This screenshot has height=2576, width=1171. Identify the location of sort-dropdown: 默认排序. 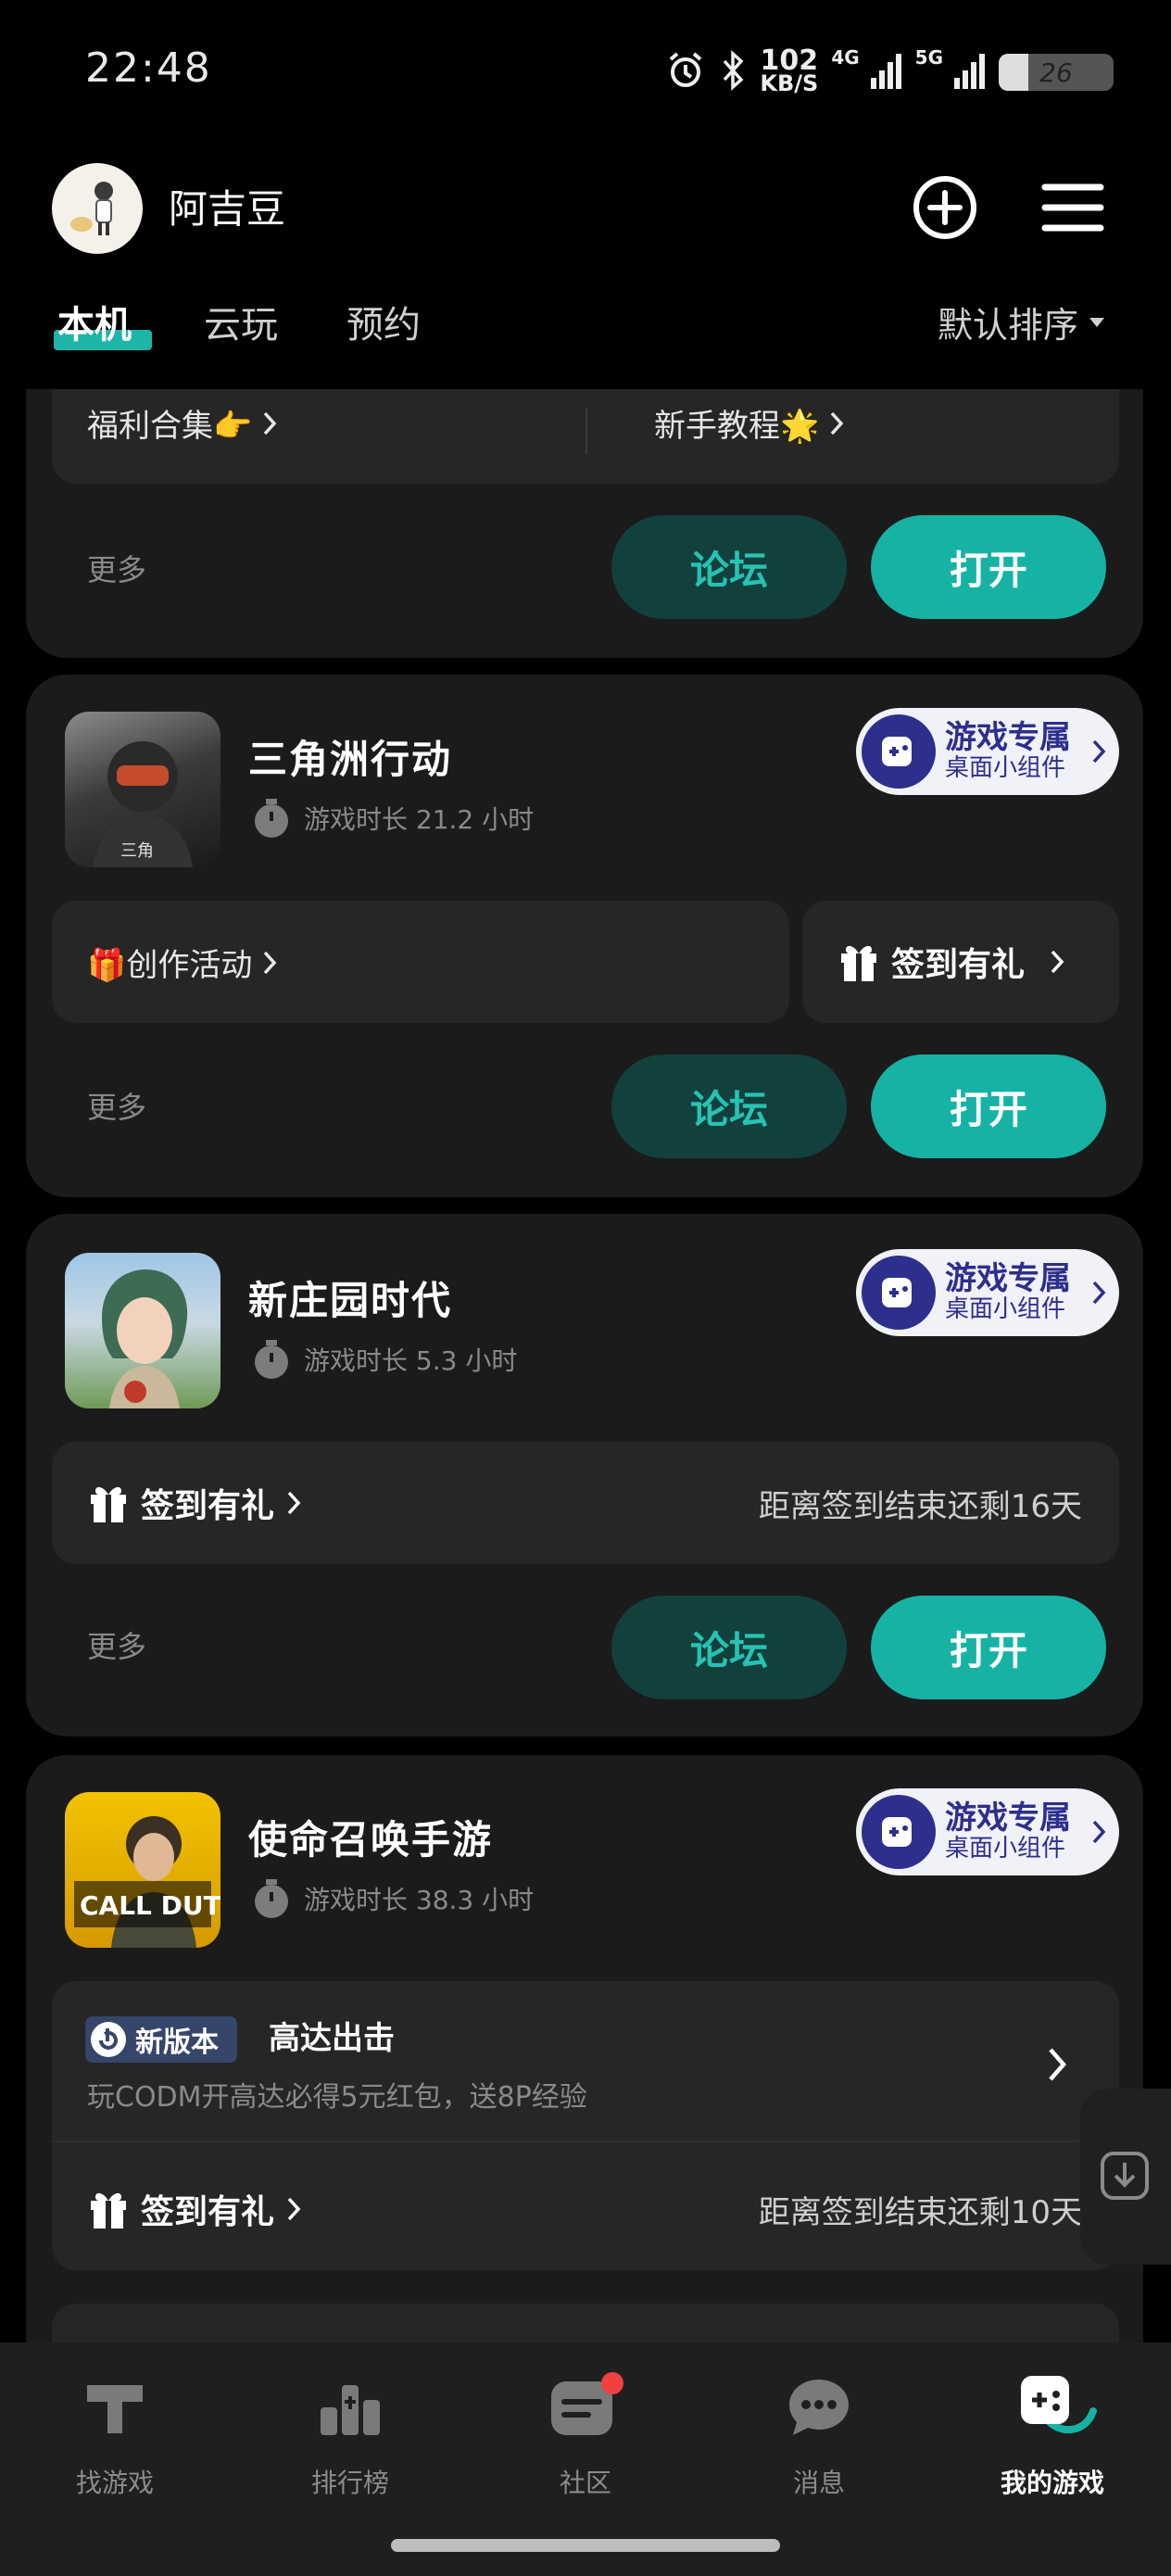
(1022, 322).